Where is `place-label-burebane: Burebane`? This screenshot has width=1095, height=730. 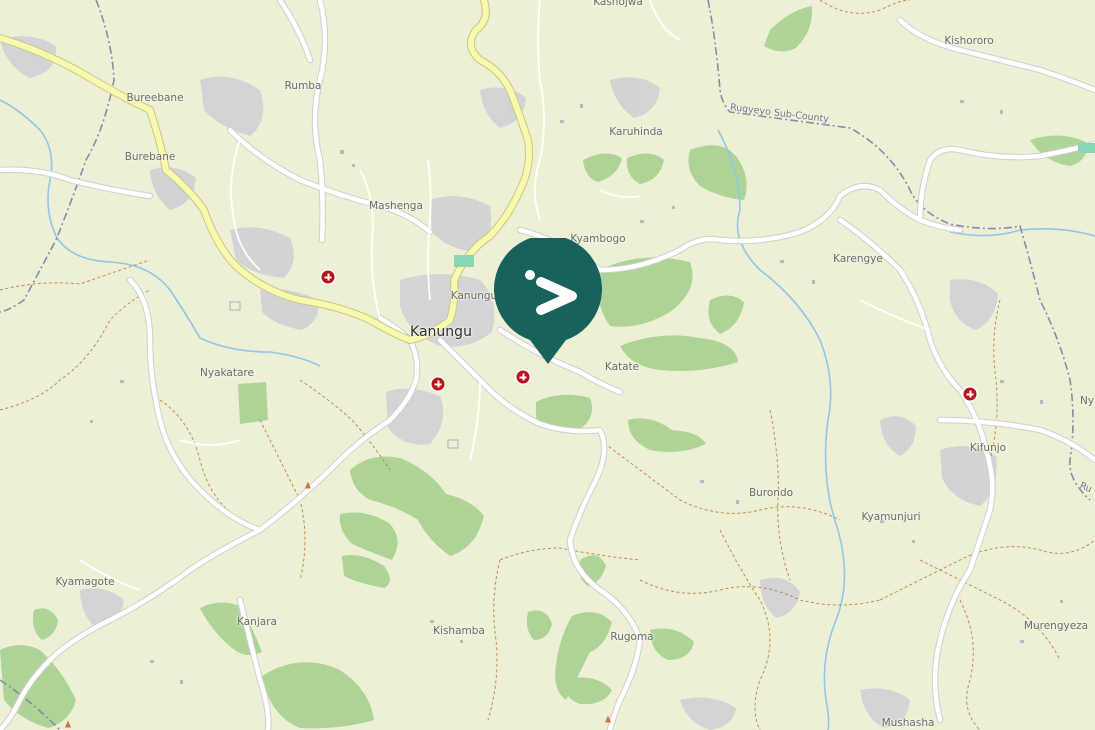 place-label-burebane: Burebane is located at coordinates (150, 157).